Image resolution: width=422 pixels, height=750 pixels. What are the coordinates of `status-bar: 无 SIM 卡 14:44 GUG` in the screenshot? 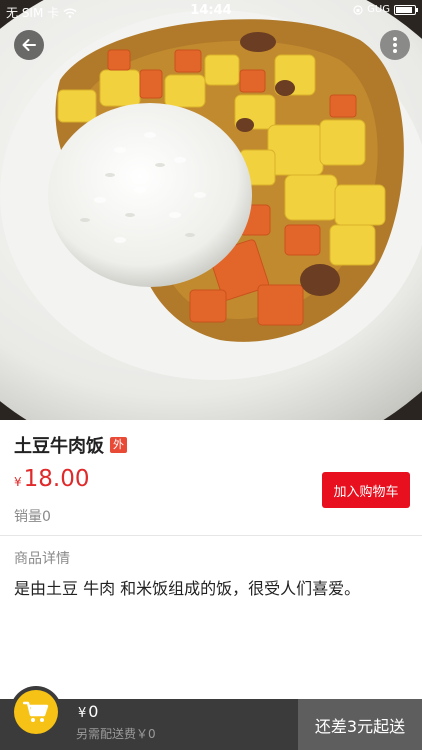 It's located at (211, 11).